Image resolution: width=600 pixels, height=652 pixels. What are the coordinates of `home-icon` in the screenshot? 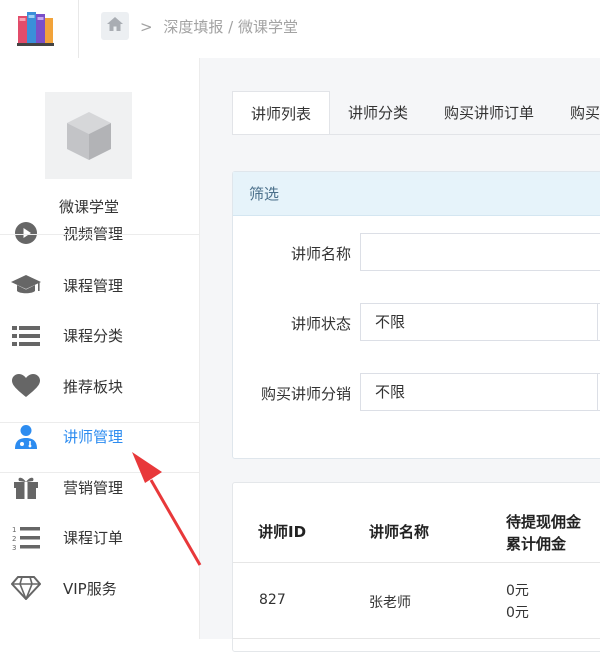 It's located at (115, 26).